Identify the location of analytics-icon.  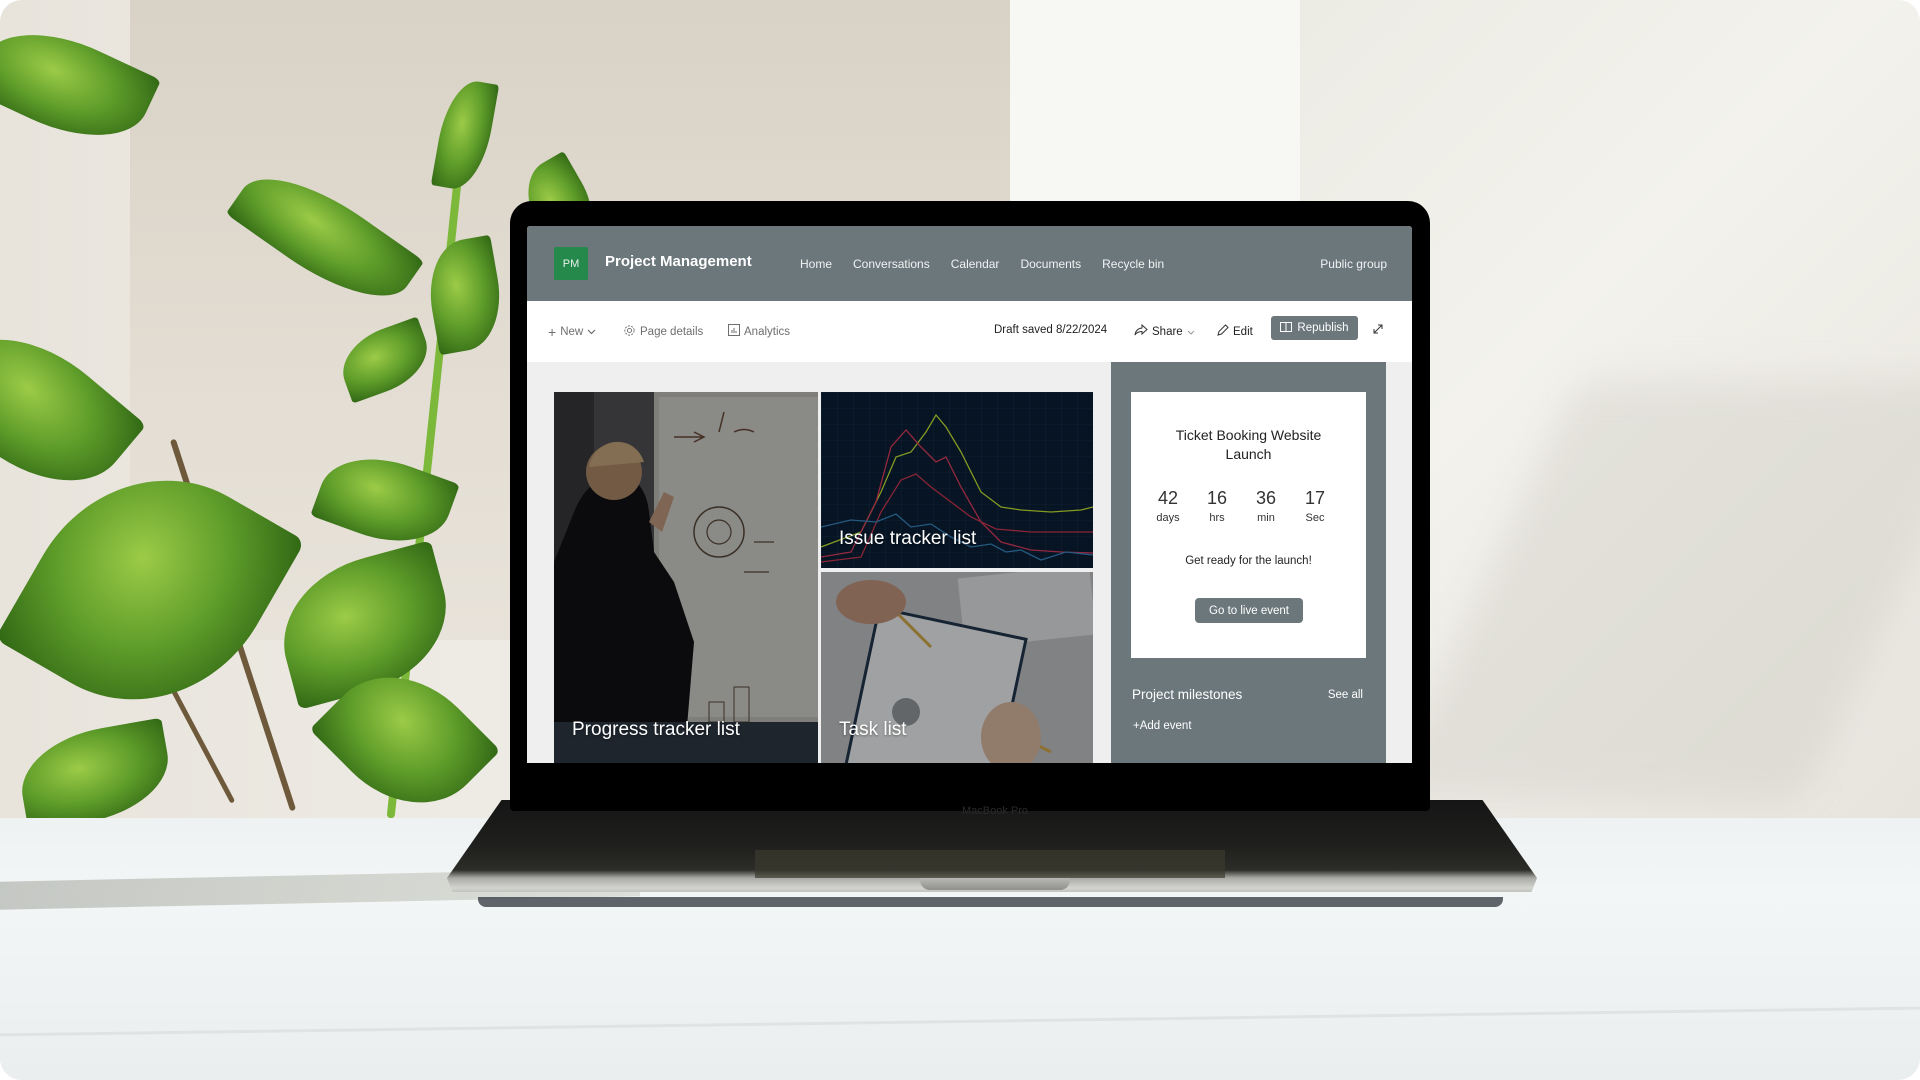
(734, 331).